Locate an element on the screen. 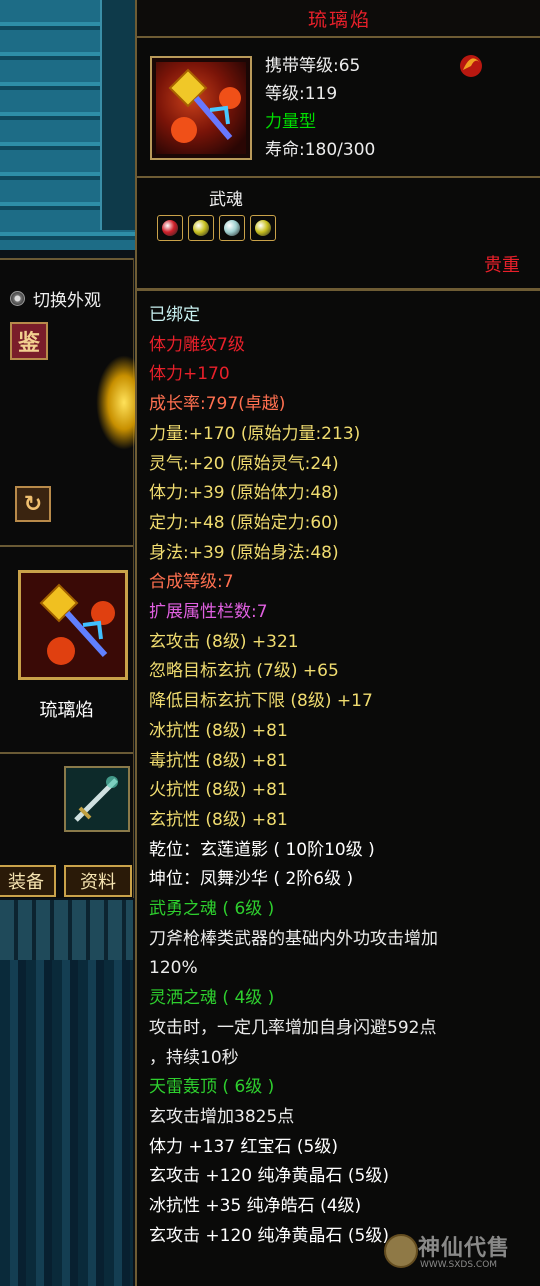 The width and height of the screenshot is (540, 1286). attribute-line: 乾位：玄莲道影 ( 10阶10级 ) is located at coordinates (262, 849).